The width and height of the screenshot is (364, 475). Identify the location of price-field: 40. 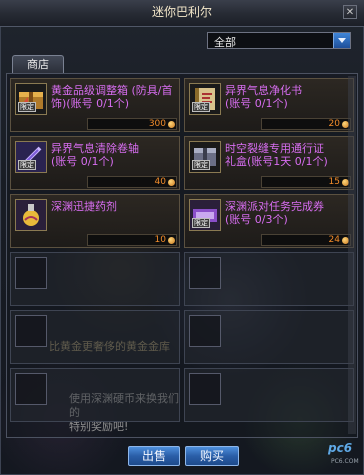
(132, 182).